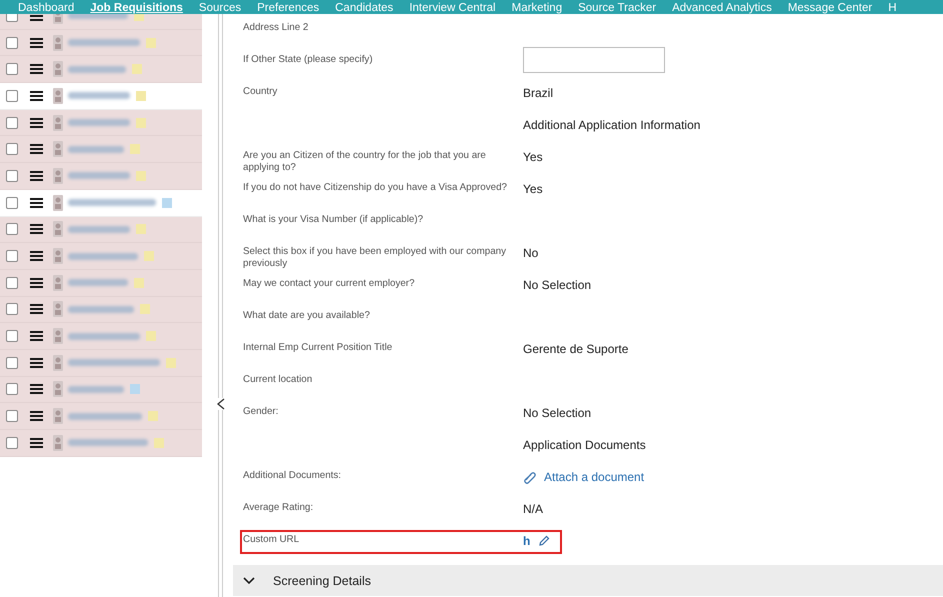  What do you see at coordinates (460, 7) in the screenshot?
I see `nav-tab: Interview Central` at bounding box center [460, 7].